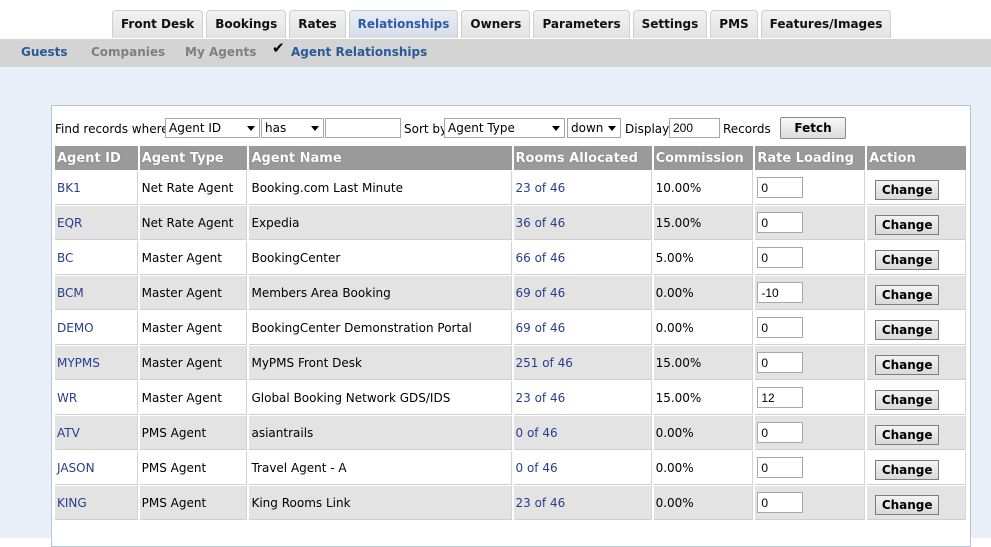  What do you see at coordinates (544, 363) in the screenshot?
I see `rooms-allocated-link: 251 of 46` at bounding box center [544, 363].